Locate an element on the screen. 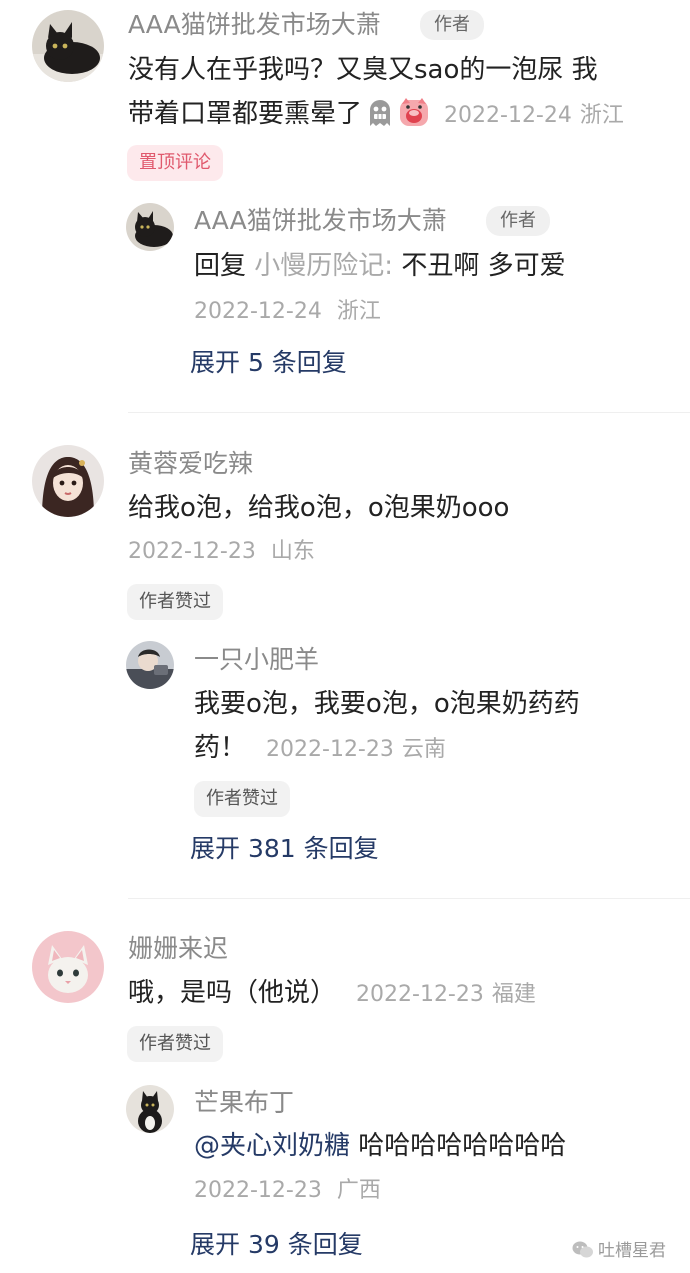  comment-text-line: 哦，是吗（他说） 2022-12-23 福建 is located at coordinates (332, 994).